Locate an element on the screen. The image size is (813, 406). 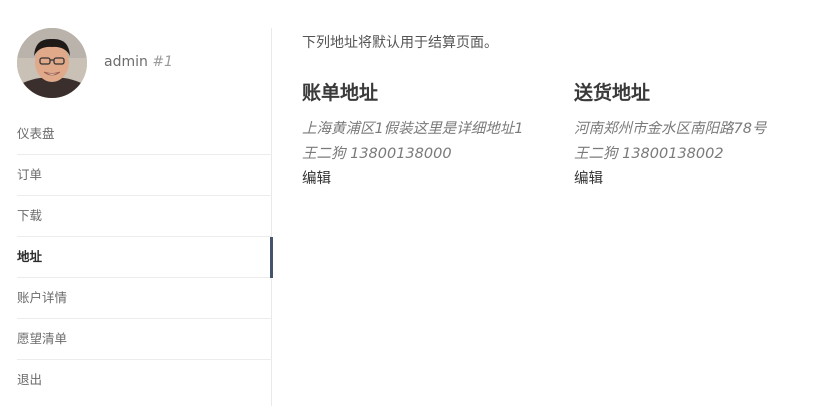
nav-item-orders: 订单 is located at coordinates (144, 175).